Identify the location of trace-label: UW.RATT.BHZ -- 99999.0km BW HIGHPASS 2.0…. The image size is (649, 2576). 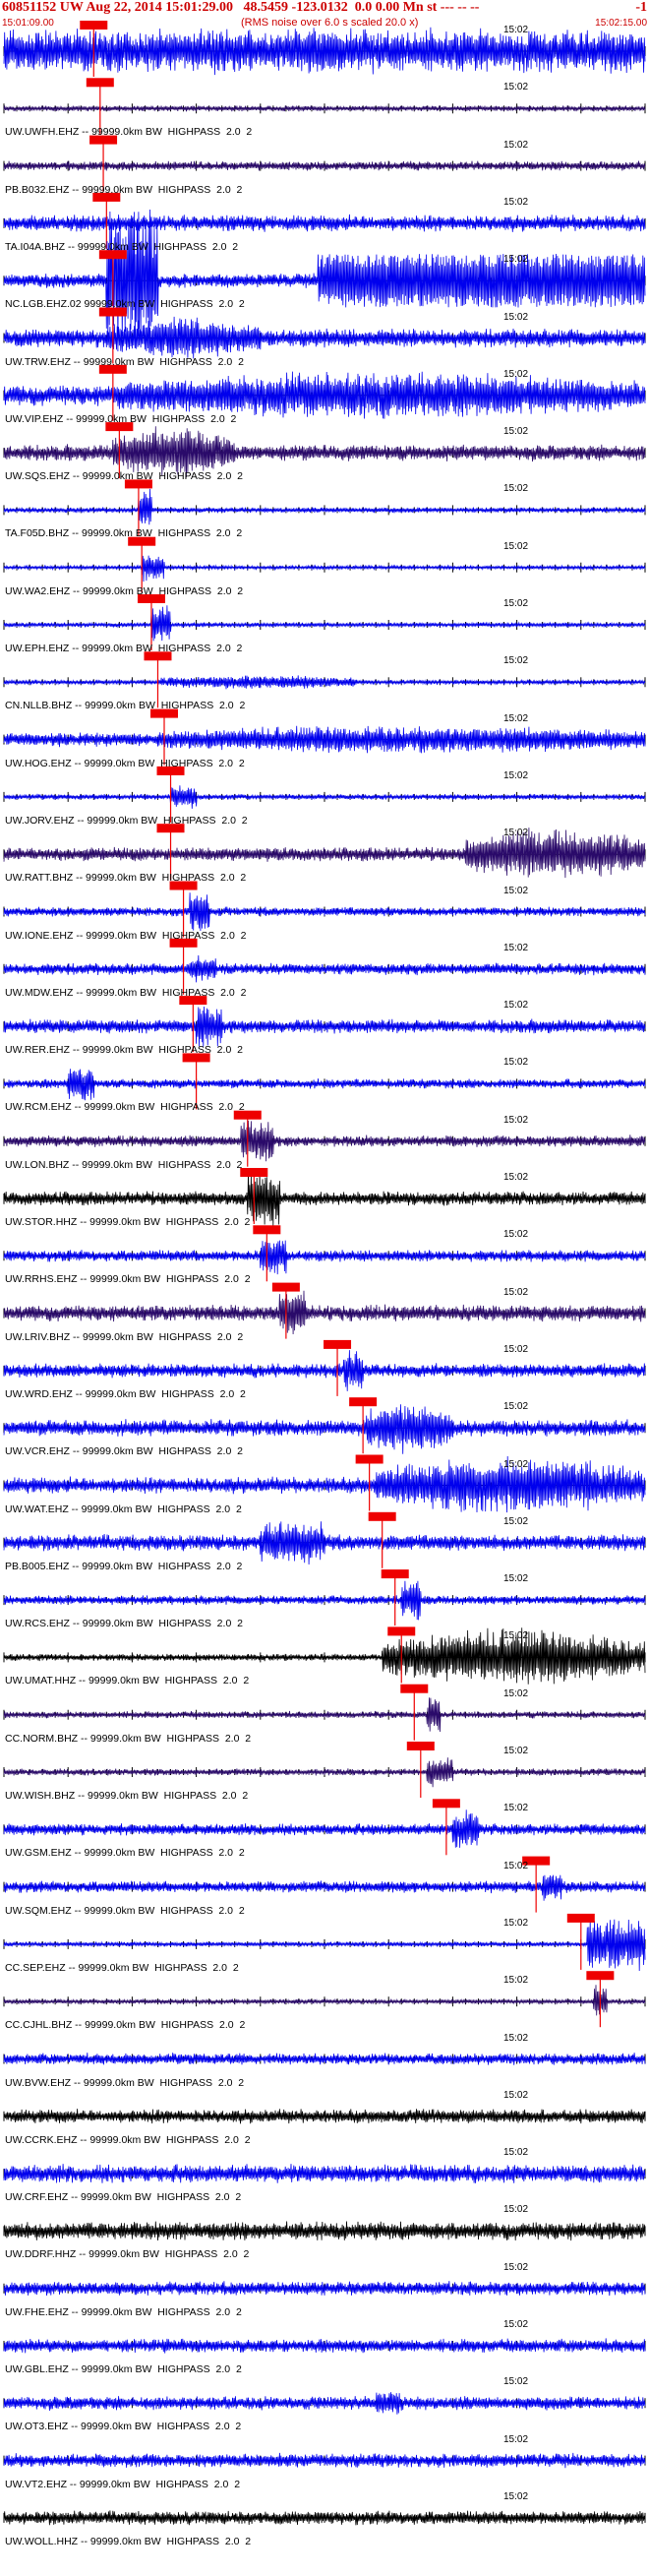
(126, 878).